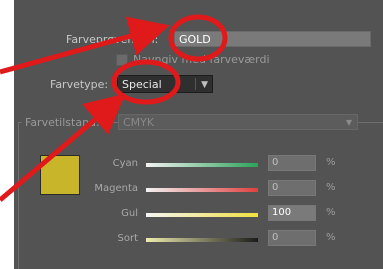 The image size is (383, 269). I want to click on highlight-circle-type, so click(146, 82).